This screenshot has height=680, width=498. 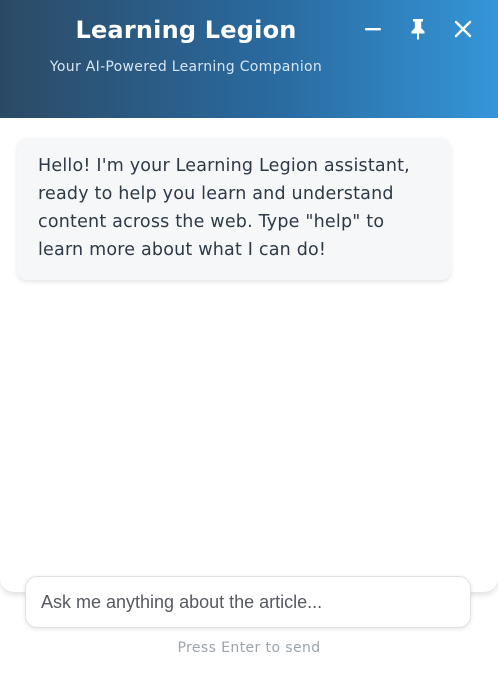 I want to click on minimize-button, so click(x=373, y=29).